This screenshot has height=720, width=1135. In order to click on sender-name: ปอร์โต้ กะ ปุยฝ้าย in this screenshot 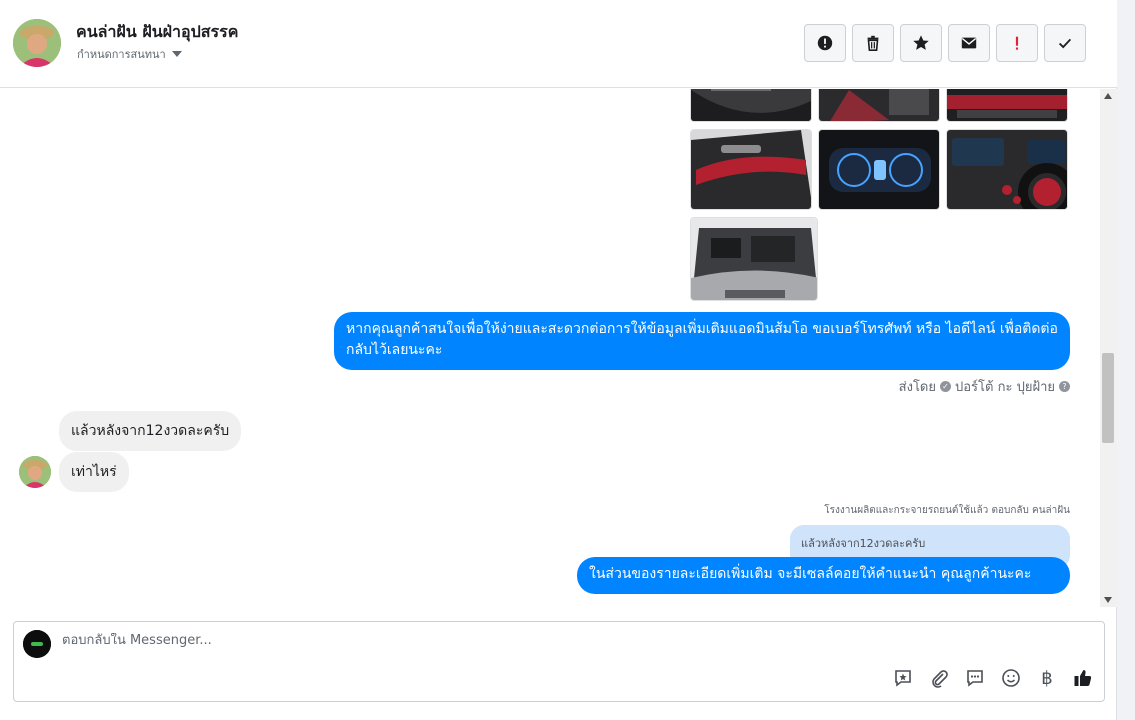, I will do `click(1005, 386)`.